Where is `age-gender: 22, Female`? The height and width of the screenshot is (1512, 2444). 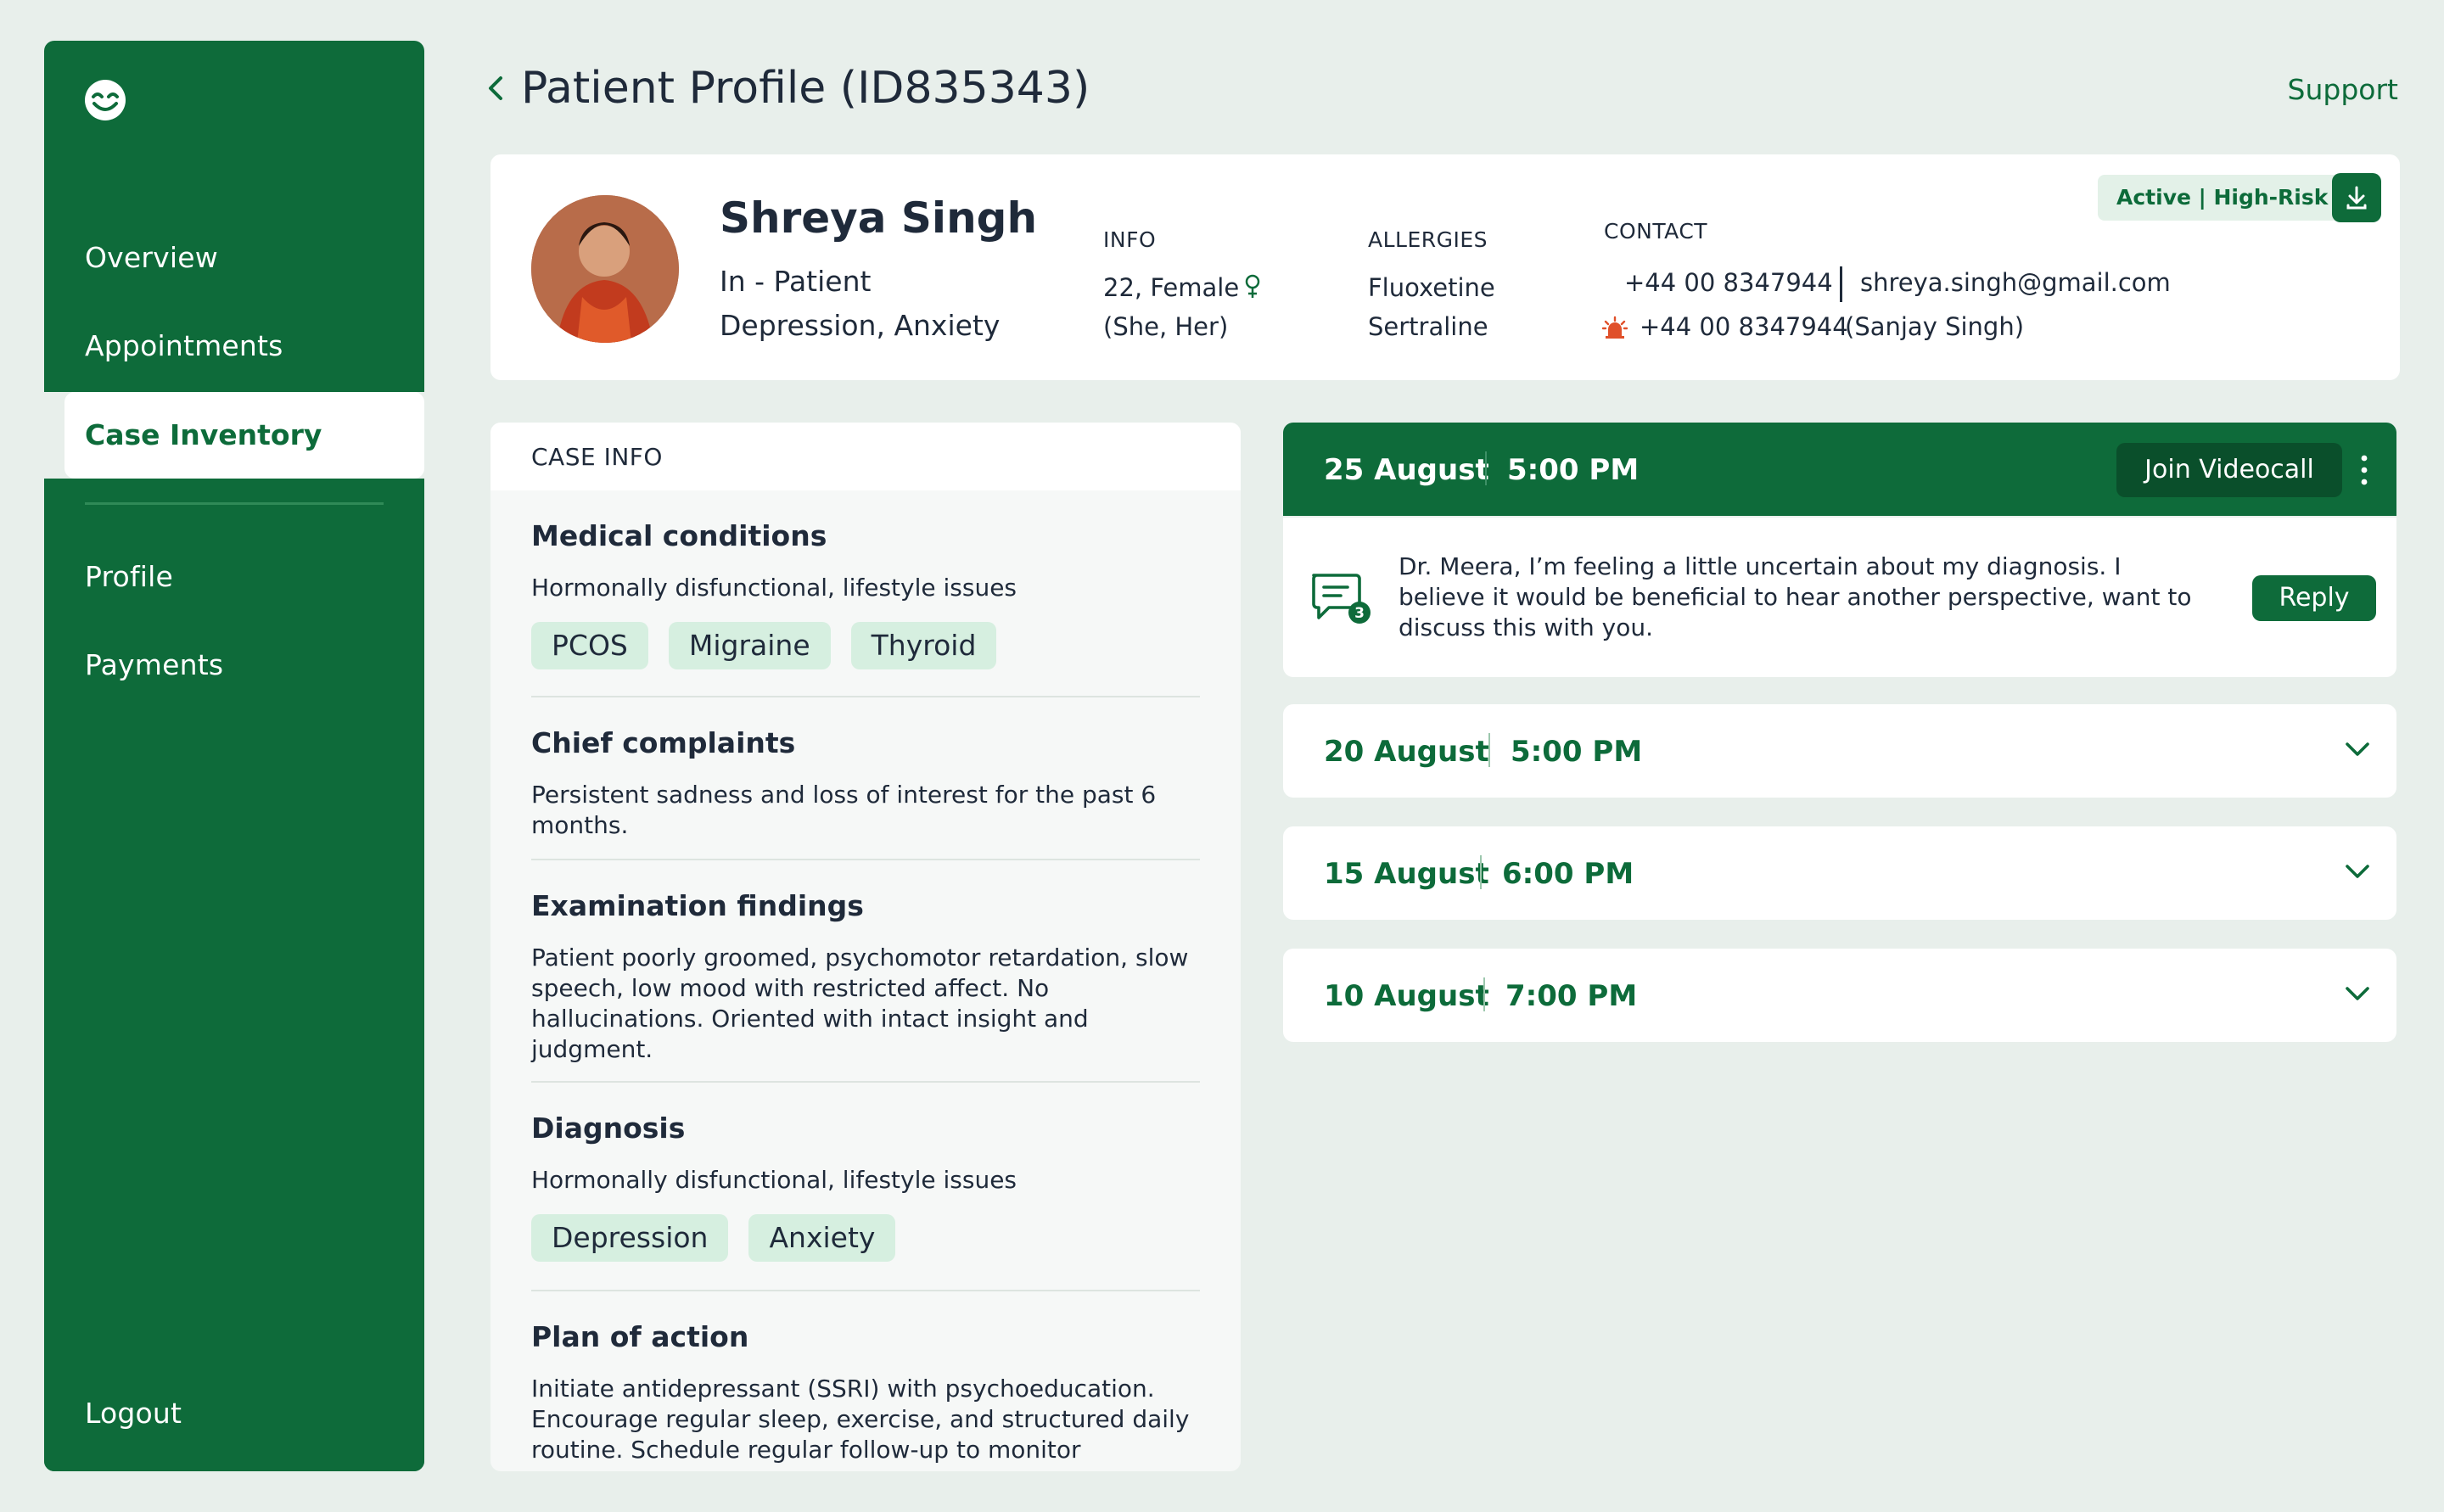 age-gender: 22, Female is located at coordinates (1182, 287).